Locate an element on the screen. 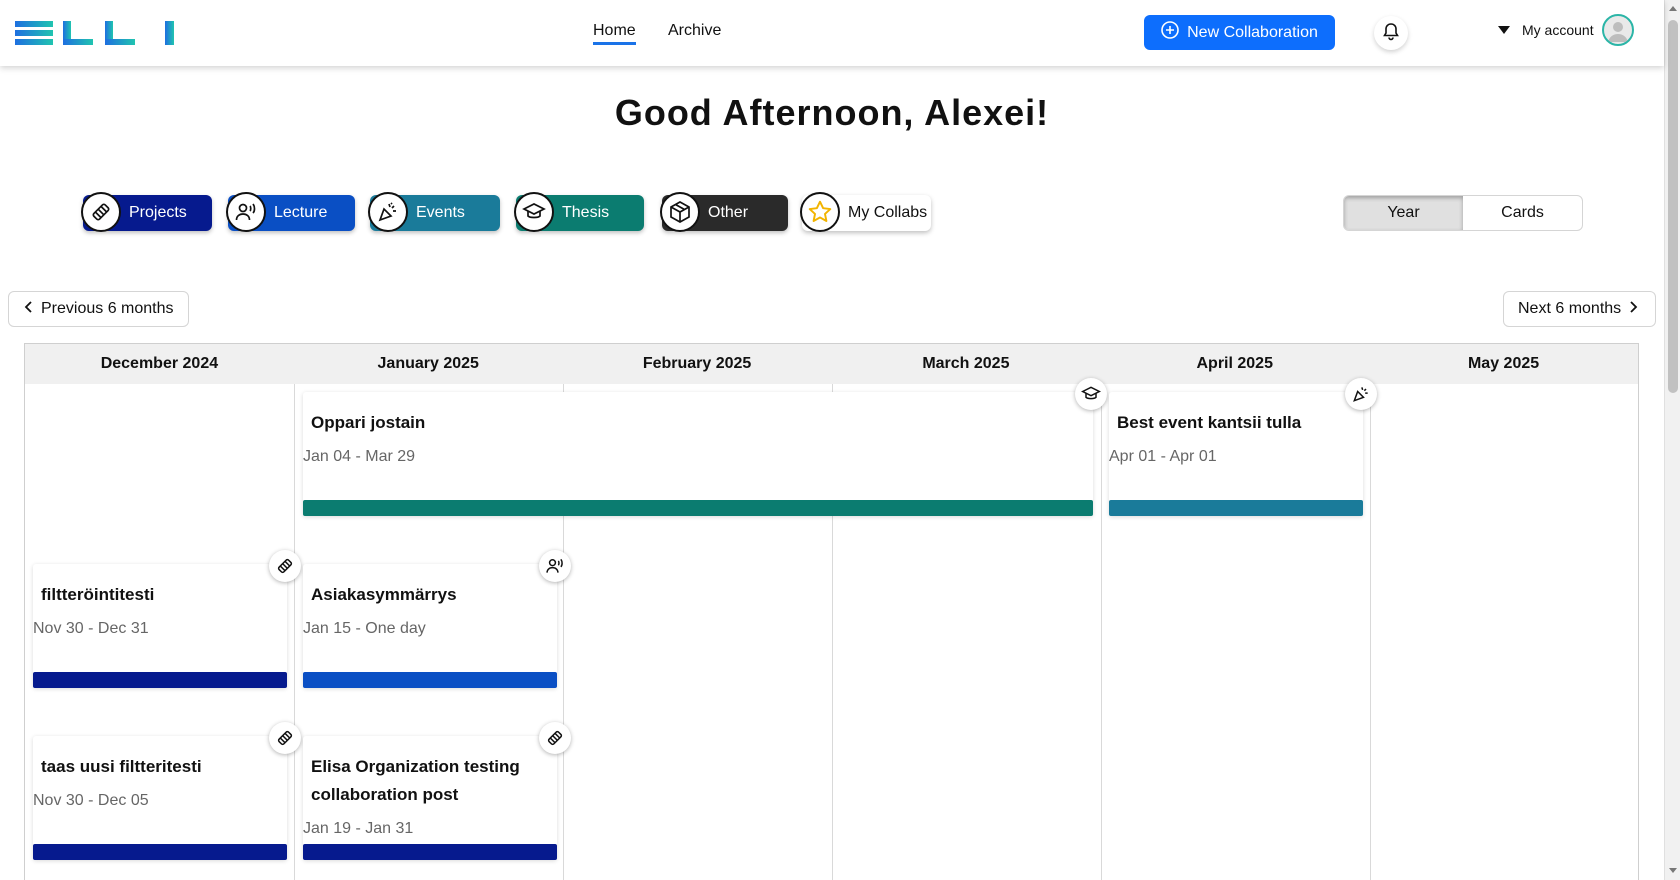  event-card-asiakasymmarrys: Asiakasymmärrys Jan 15 - One day is located at coordinates (437, 619).